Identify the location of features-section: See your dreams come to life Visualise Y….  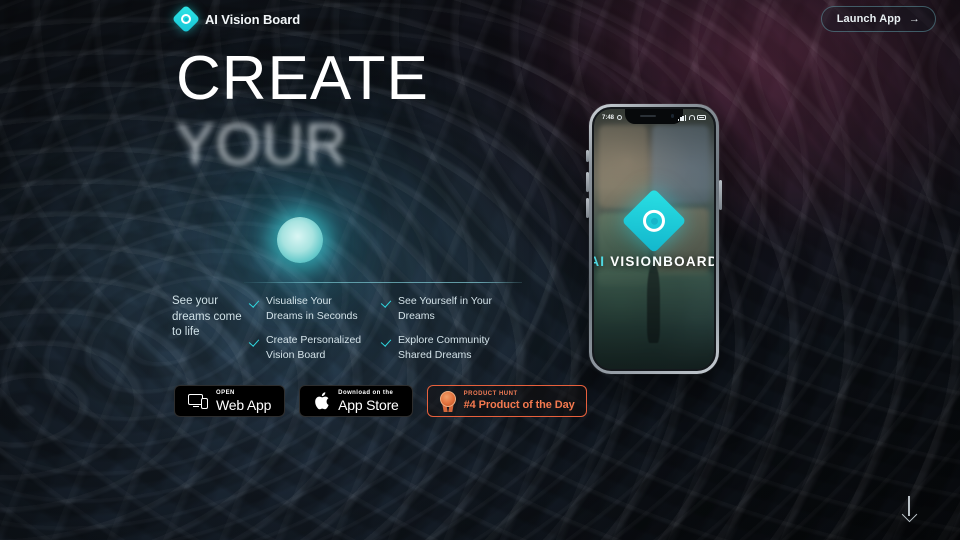
(347, 327).